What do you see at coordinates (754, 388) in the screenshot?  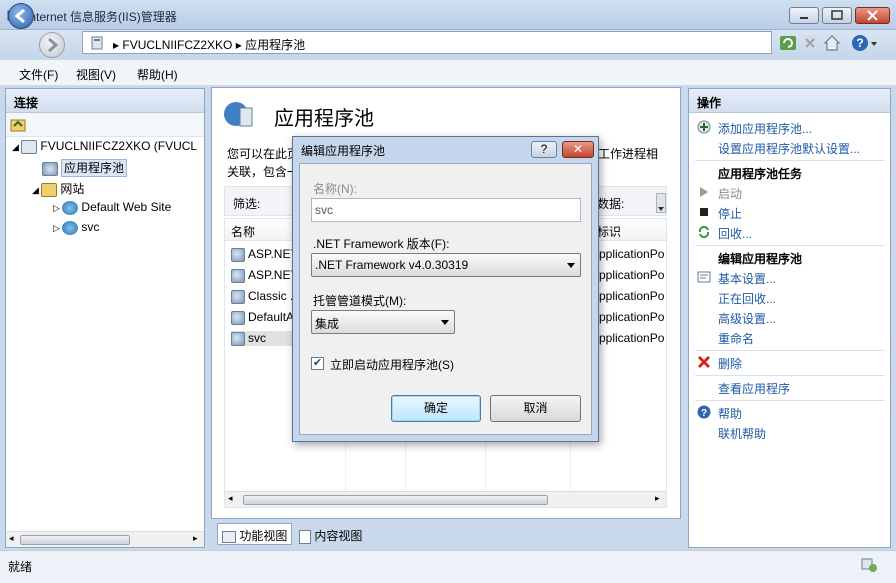 I see `action-view-applications: 查看应用程序` at bounding box center [754, 388].